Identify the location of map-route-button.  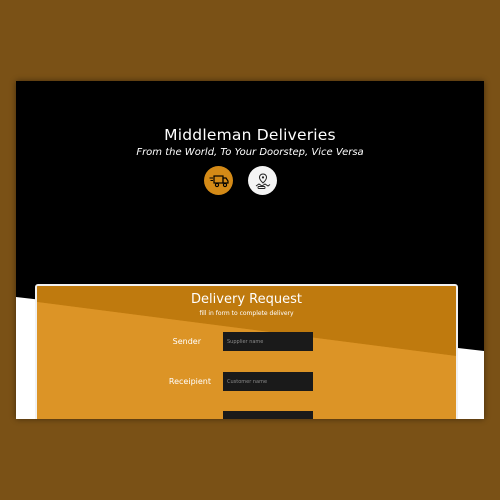
(262, 180).